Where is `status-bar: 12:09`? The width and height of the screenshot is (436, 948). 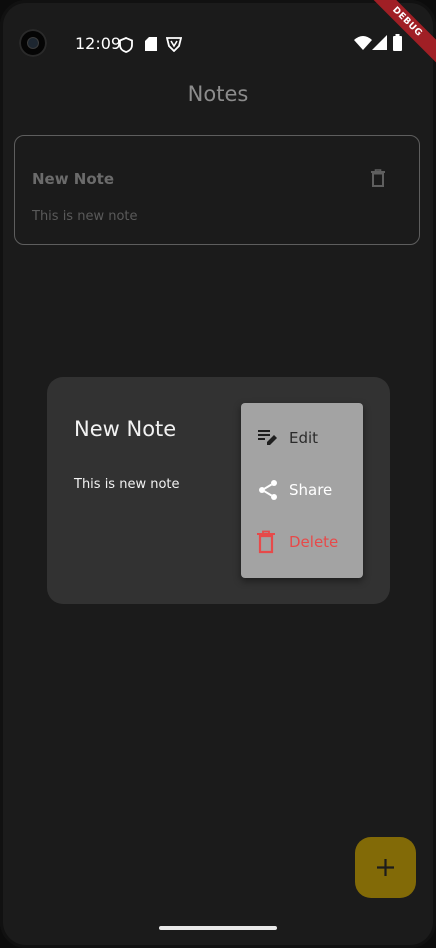
status-bar: 12:09 is located at coordinates (218, 44).